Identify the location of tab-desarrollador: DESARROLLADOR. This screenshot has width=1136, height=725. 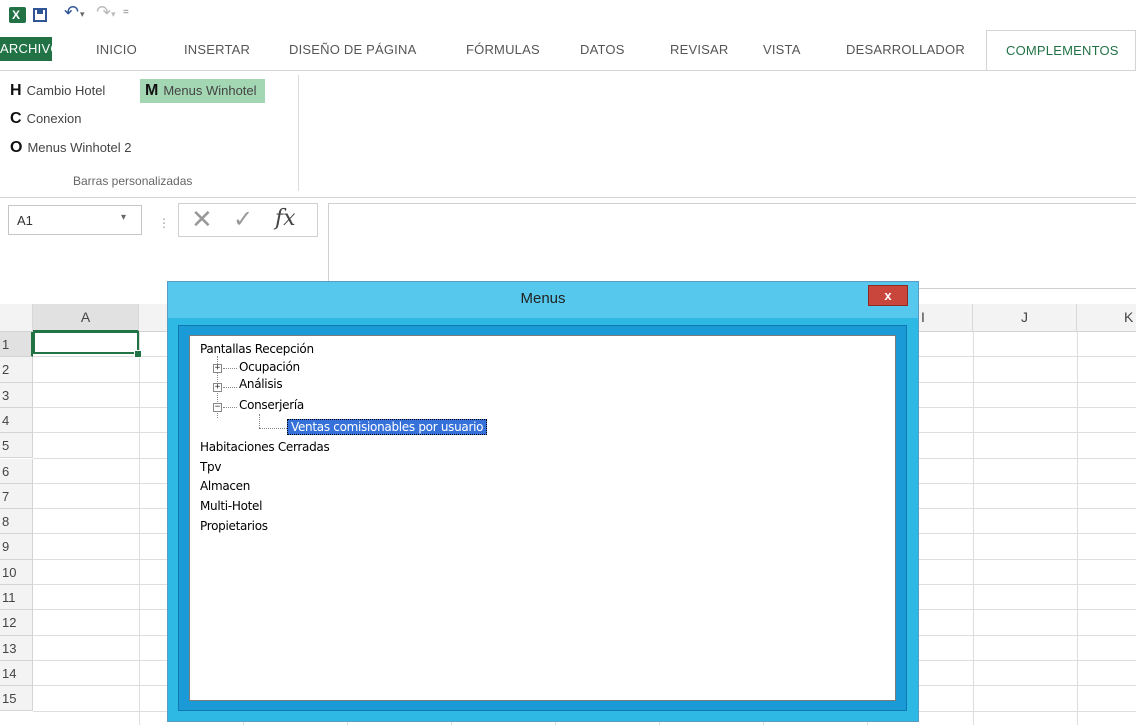
(905, 49).